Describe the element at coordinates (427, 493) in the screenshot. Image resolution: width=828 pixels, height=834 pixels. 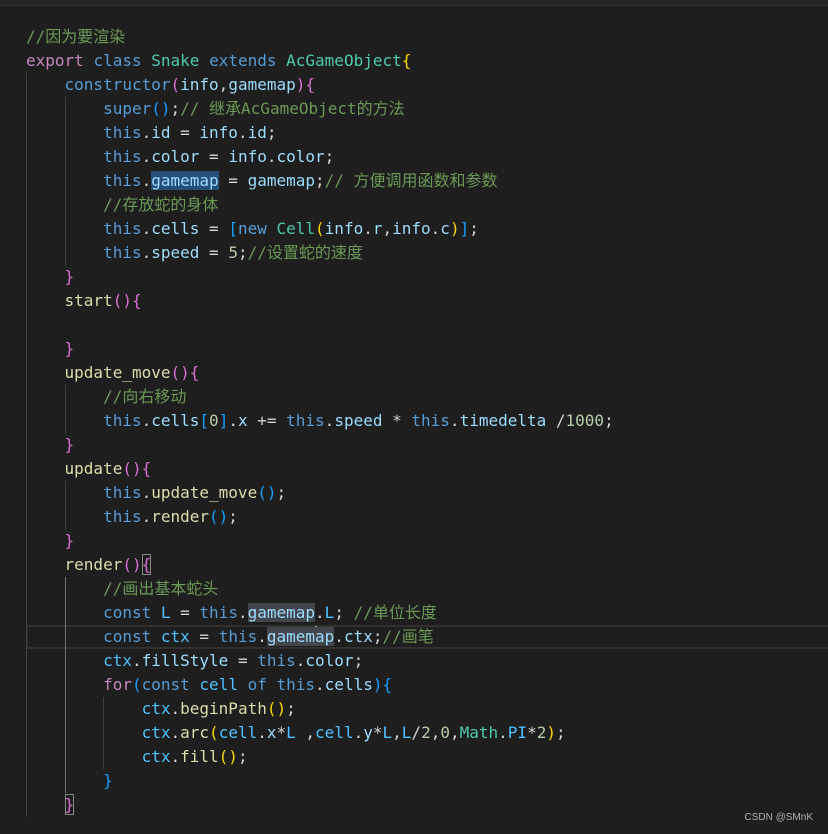
I see `code-line: this.update_move();` at that location.